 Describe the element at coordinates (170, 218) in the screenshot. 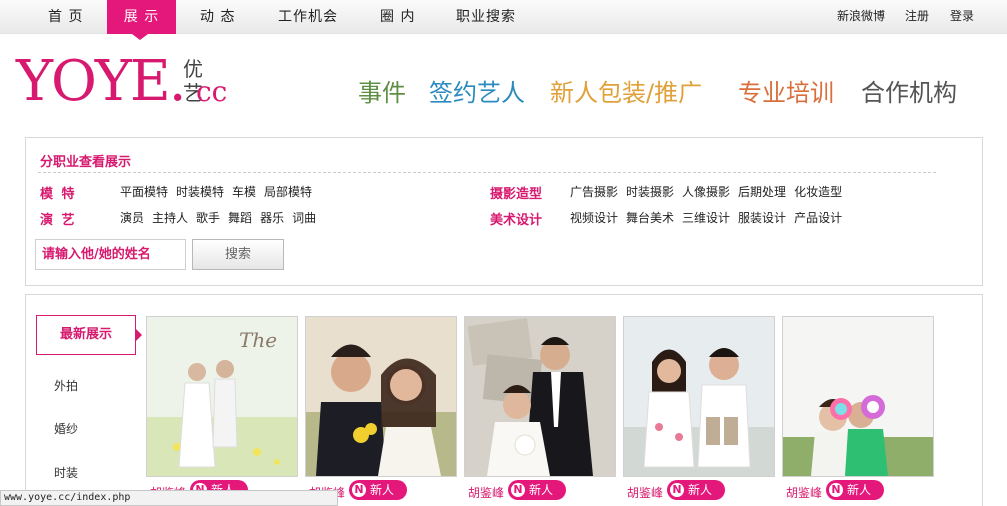

I see `filter-link: 主持人` at that location.